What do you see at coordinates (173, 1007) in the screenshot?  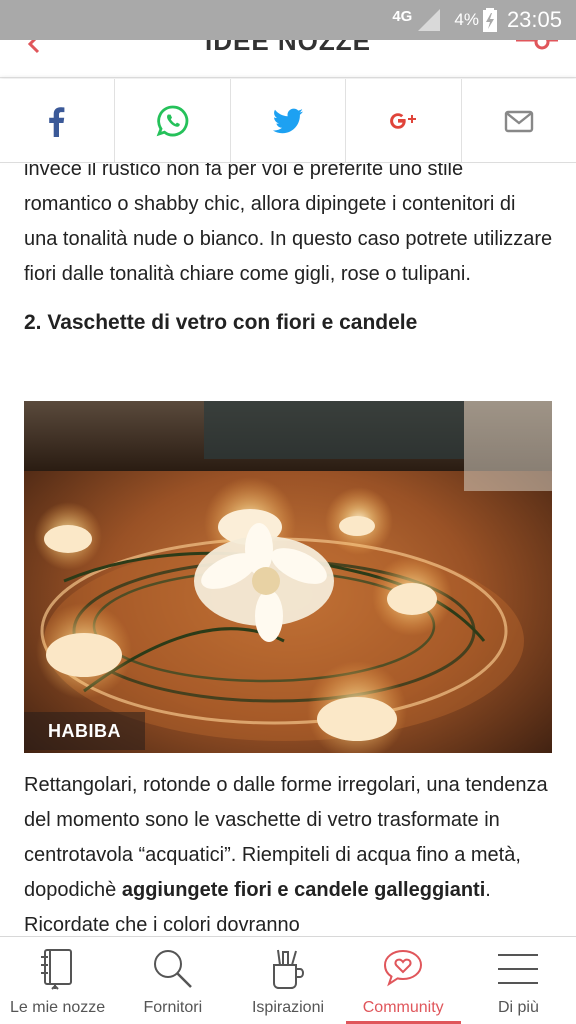 I see `nav-label: Fornitori` at bounding box center [173, 1007].